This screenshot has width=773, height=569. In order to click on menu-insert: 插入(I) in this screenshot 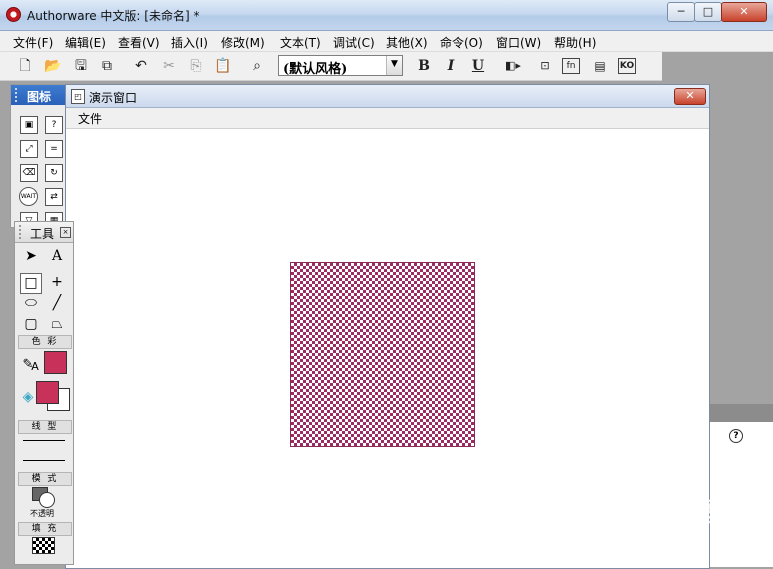, I will do `click(189, 42)`.